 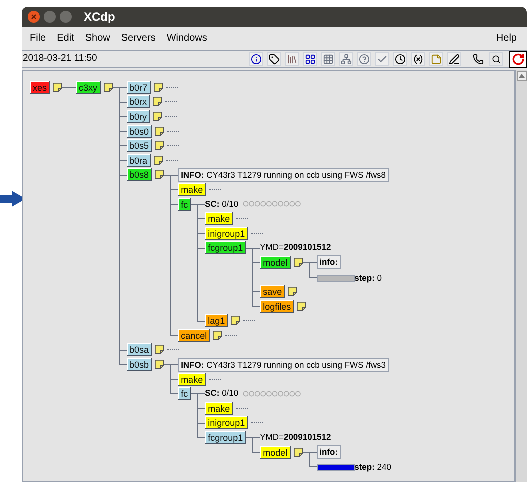 What do you see at coordinates (521, 76) in the screenshot?
I see `scroll-up-icon` at bounding box center [521, 76].